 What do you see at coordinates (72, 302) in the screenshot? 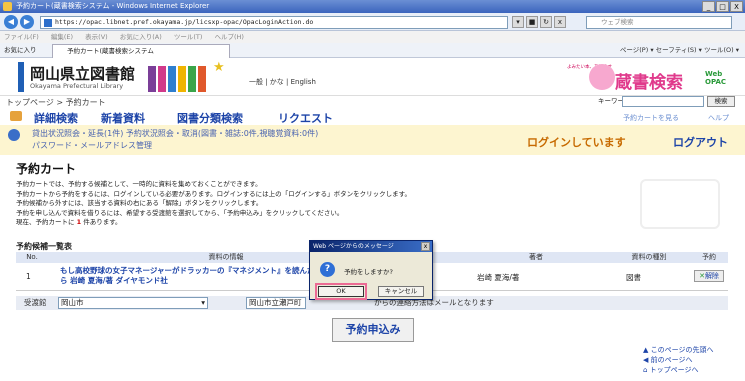
I see `pickup-library-value: 岡山市` at bounding box center [72, 302].